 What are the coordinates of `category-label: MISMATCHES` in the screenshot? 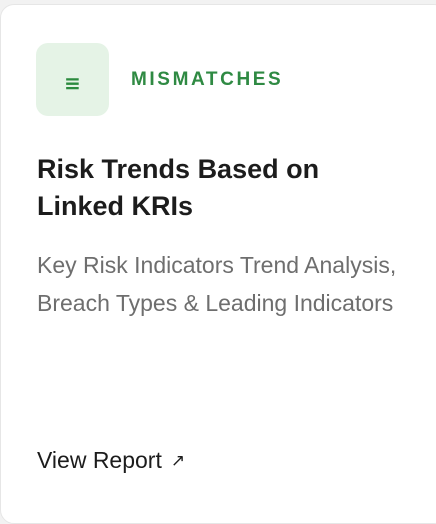 It's located at (207, 79).